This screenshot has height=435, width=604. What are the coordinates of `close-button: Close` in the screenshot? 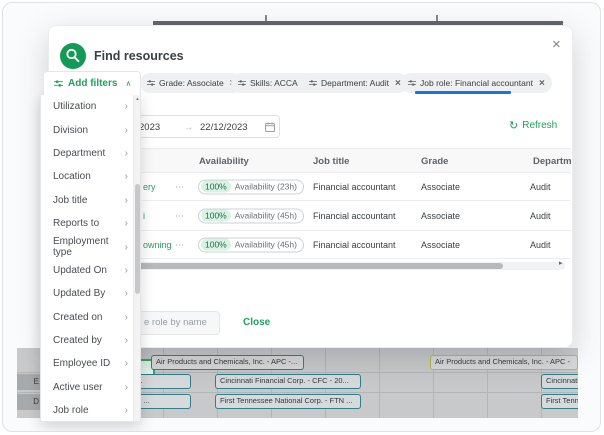 It's located at (256, 322).